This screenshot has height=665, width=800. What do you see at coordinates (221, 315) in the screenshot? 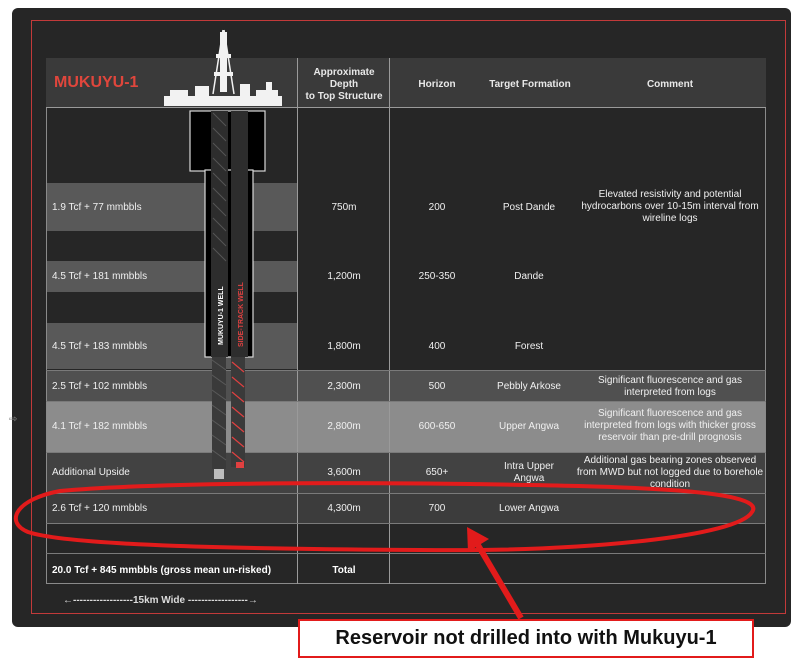
I see `main-well-label: MUKUYU-1 WELL` at bounding box center [221, 315].